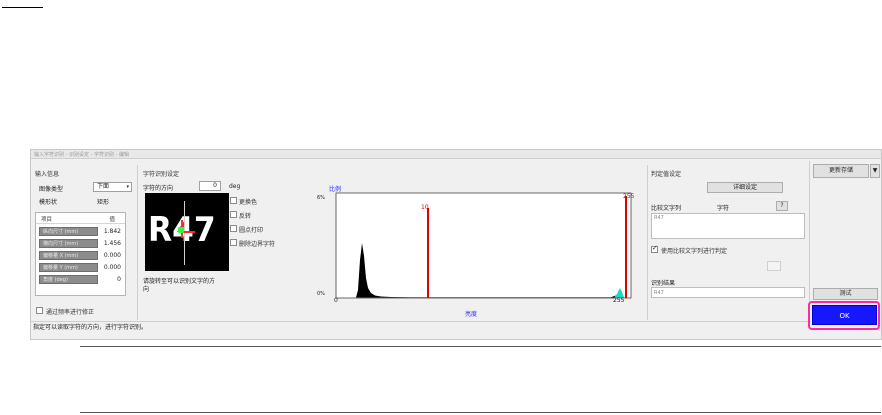 This screenshot has height=415, width=882. I want to click on table-row-label: 偏移量 Y (mm), so click(68, 267).